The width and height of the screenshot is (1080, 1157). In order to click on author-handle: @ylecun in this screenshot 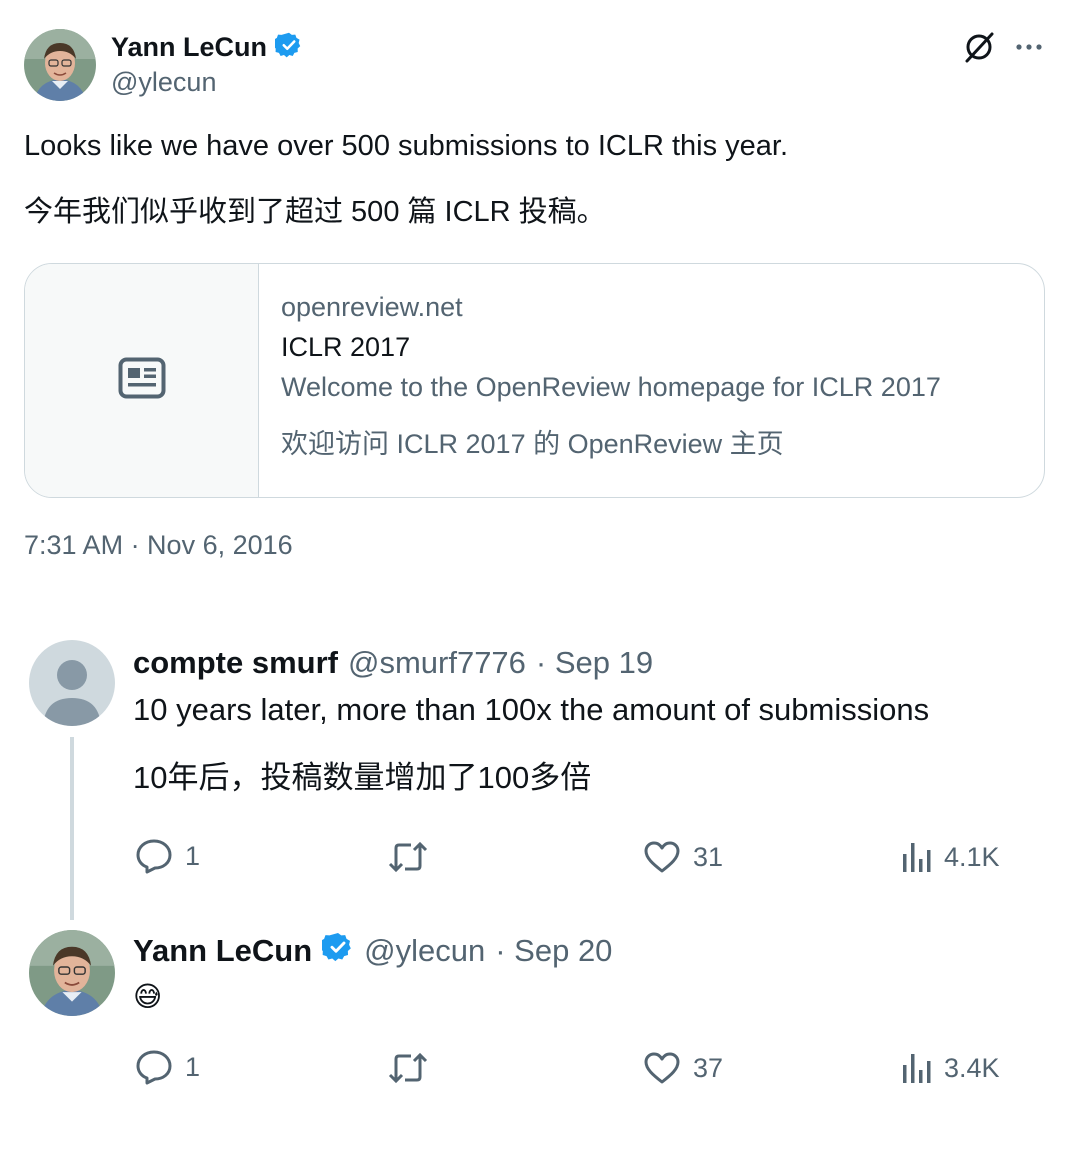, I will do `click(163, 82)`.